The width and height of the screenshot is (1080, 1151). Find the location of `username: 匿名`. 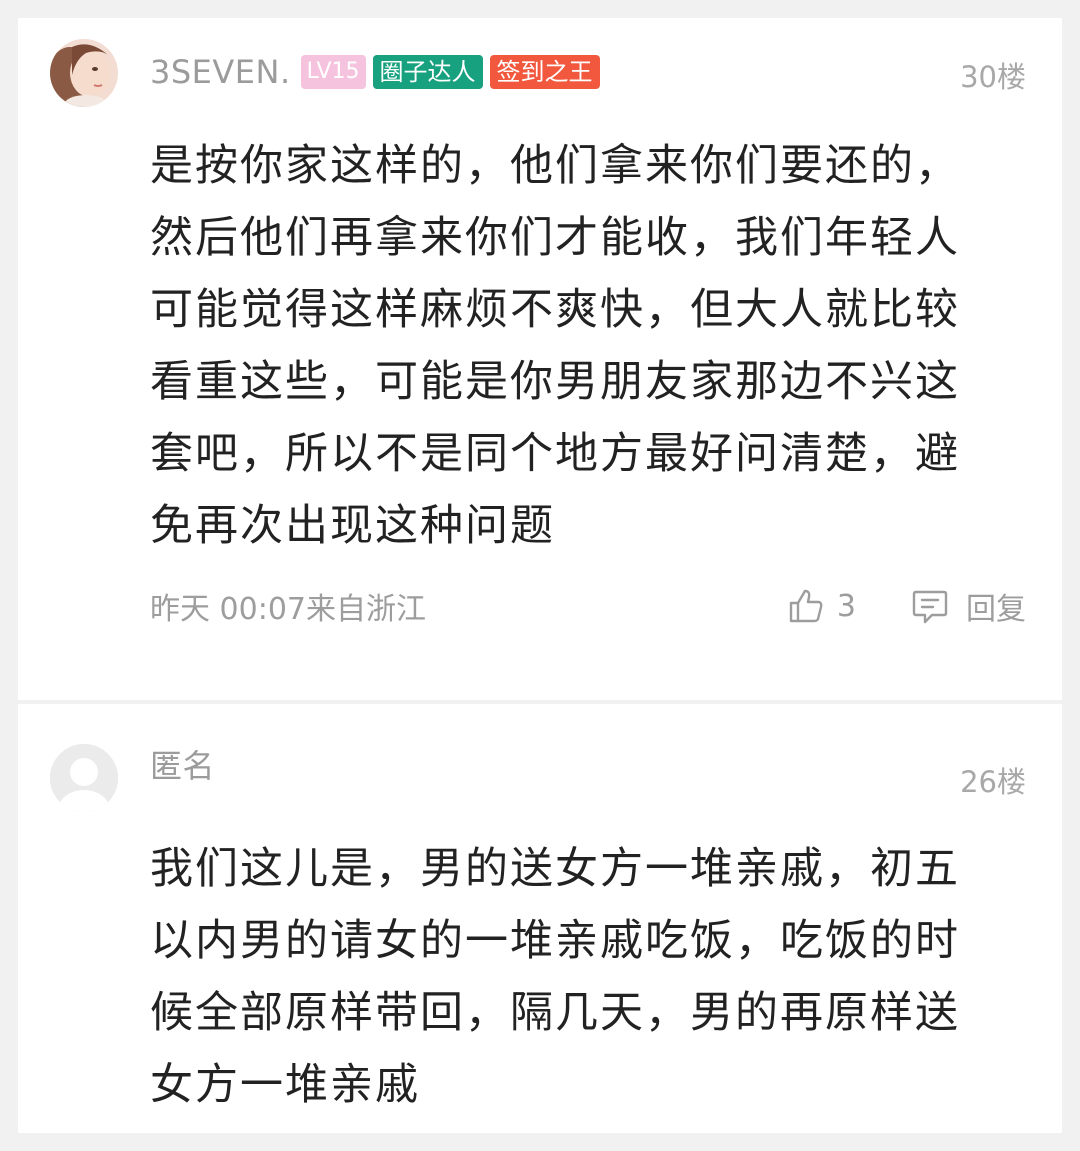

username: 匿名 is located at coordinates (182, 764).